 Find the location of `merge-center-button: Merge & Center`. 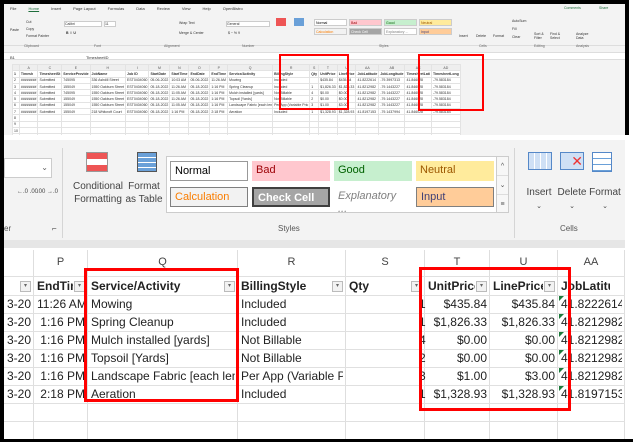

merge-center-button: Merge & Center is located at coordinates (191, 33).